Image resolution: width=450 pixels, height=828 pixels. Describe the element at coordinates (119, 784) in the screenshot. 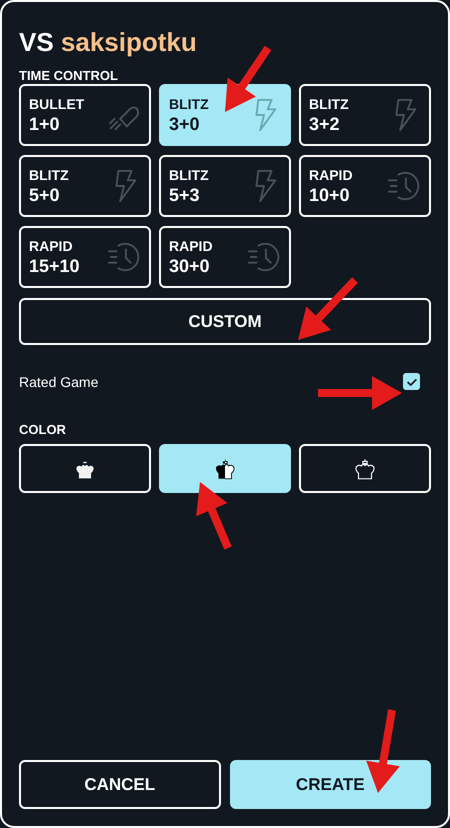

I see `cancel-button: CANCEL` at that location.